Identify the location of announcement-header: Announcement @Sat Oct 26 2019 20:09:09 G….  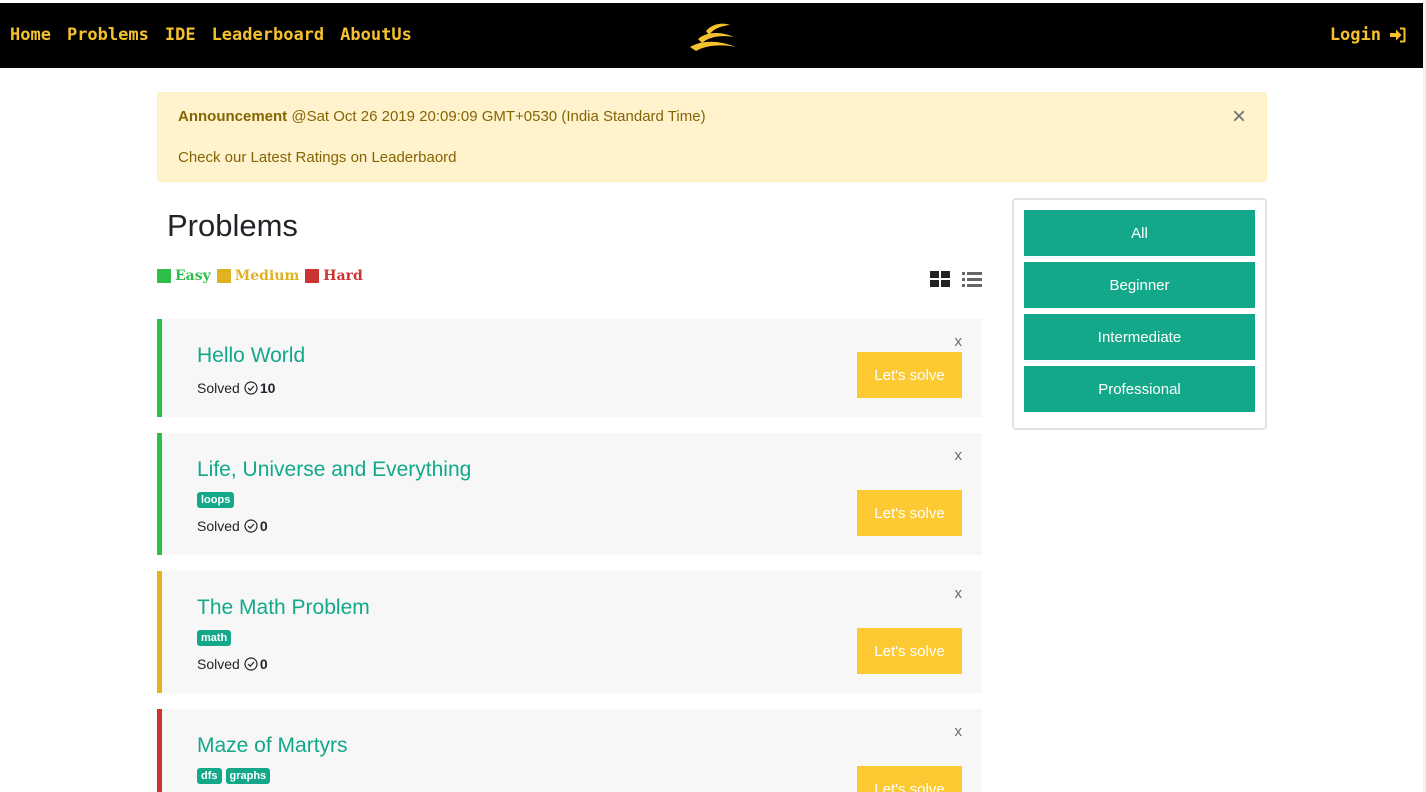
(442, 116).